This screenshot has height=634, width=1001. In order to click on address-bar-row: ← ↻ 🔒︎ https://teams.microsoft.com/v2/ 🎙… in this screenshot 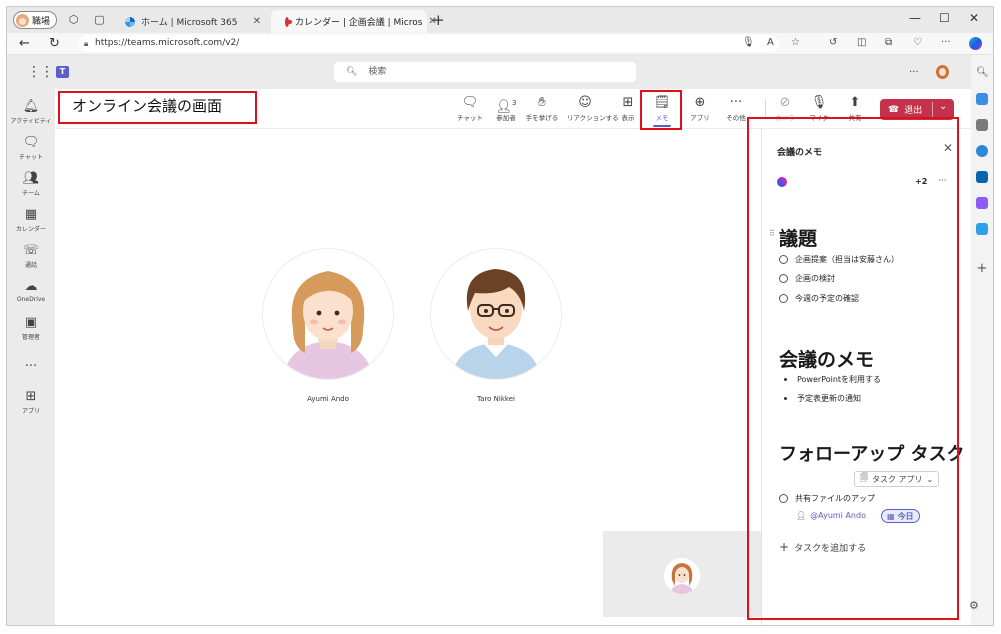, I will do `click(500, 44)`.